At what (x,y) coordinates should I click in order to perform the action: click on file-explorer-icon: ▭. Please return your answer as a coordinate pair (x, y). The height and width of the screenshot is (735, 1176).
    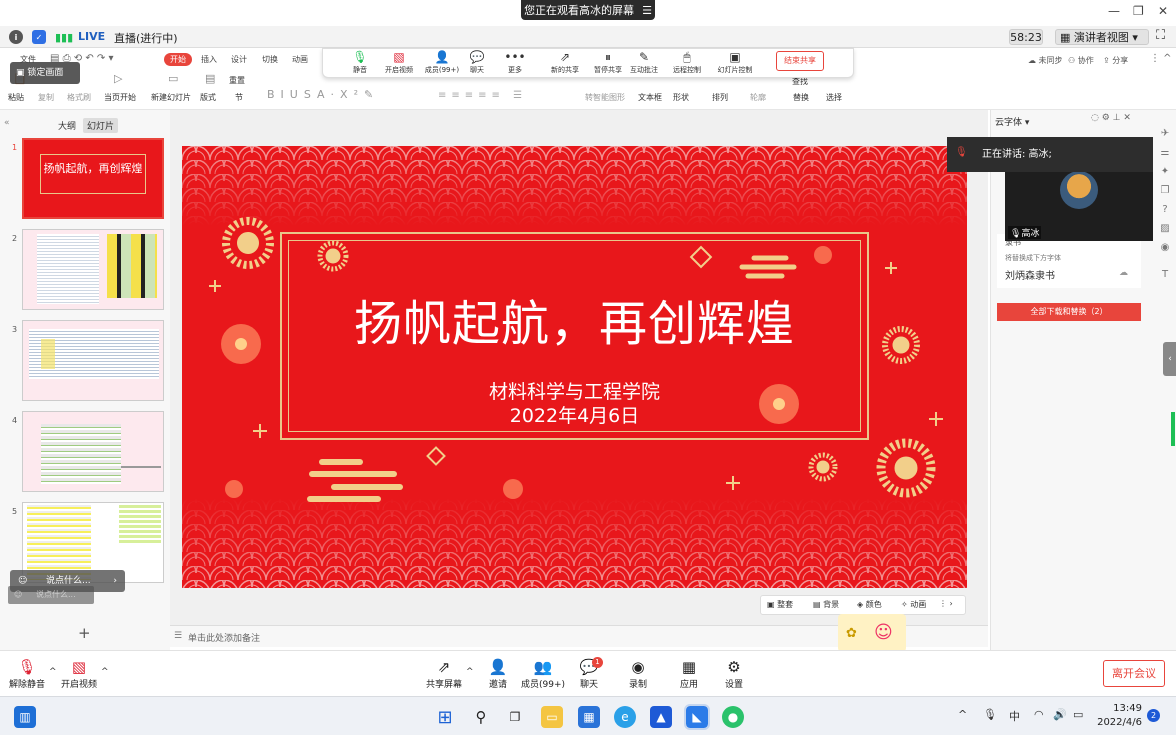
    Looking at the image, I should click on (552, 717).